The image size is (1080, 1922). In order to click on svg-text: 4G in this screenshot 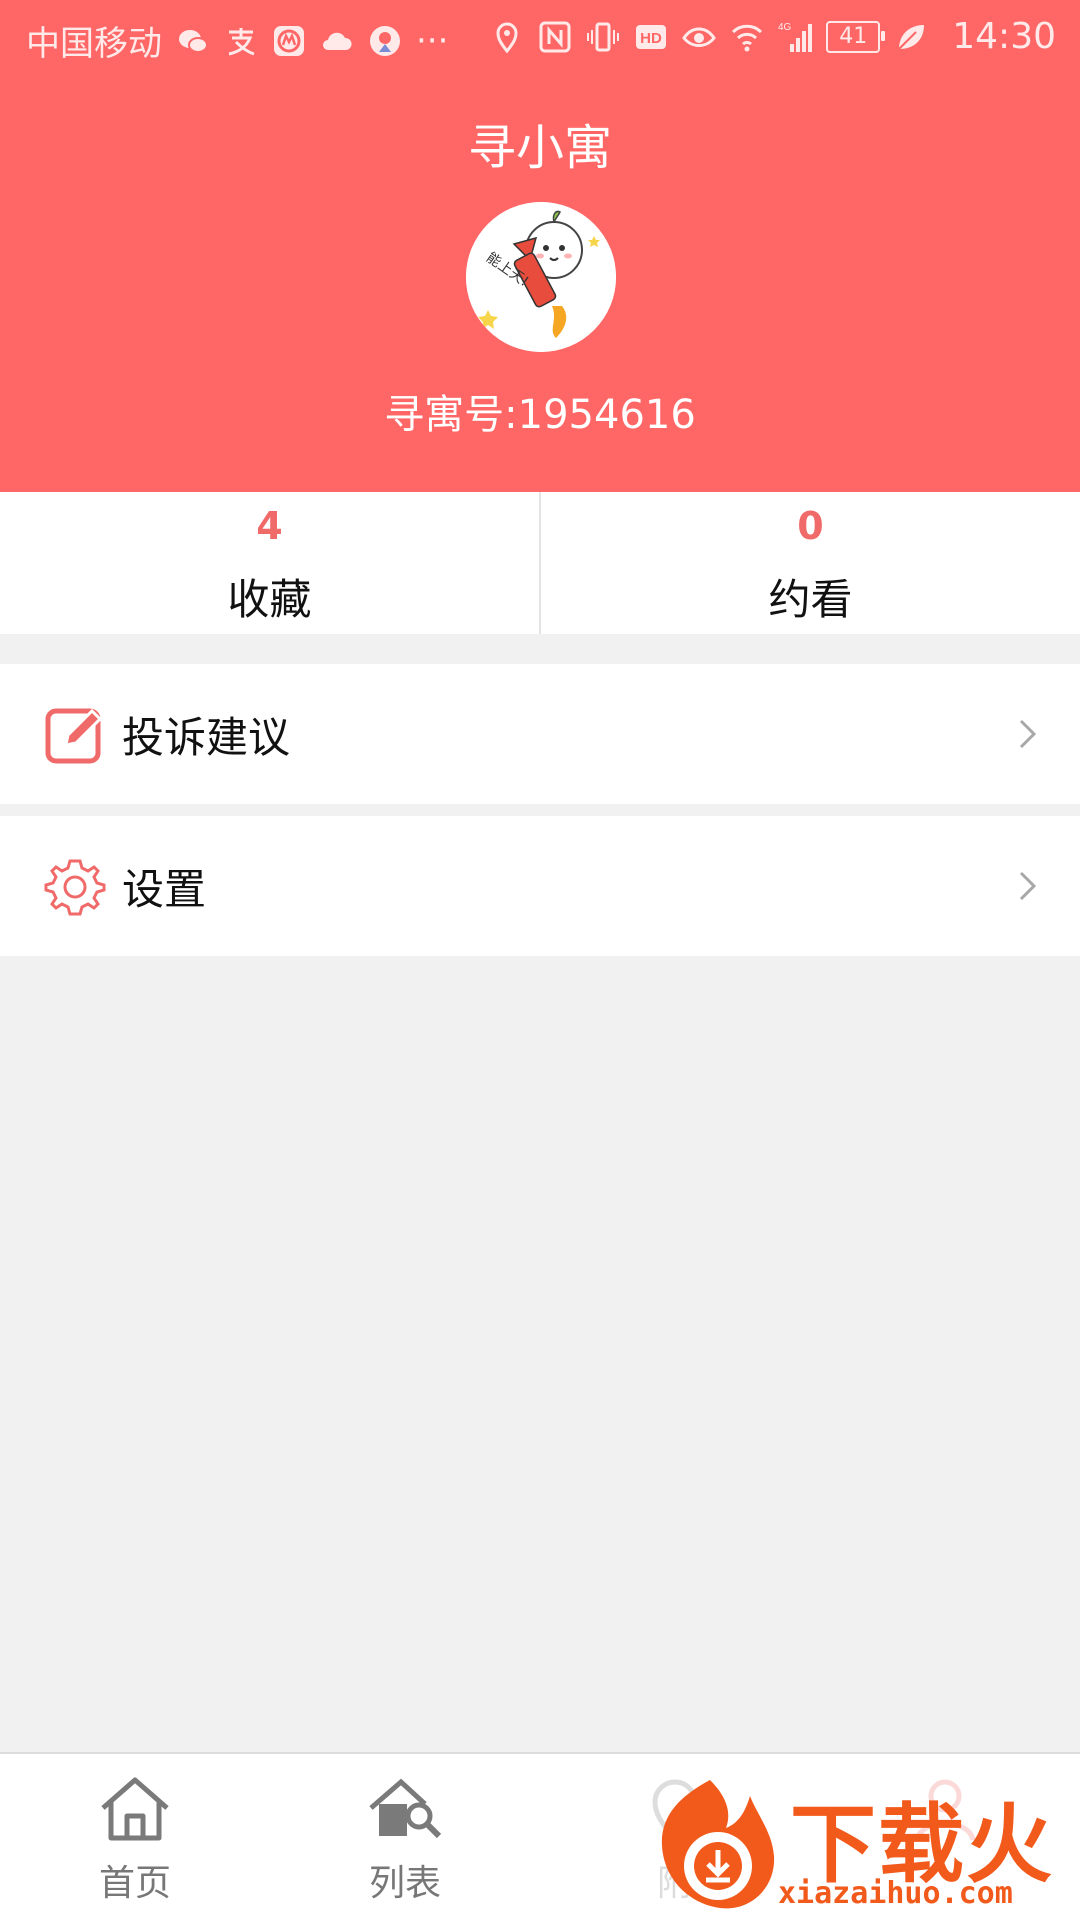, I will do `click(785, 27)`.